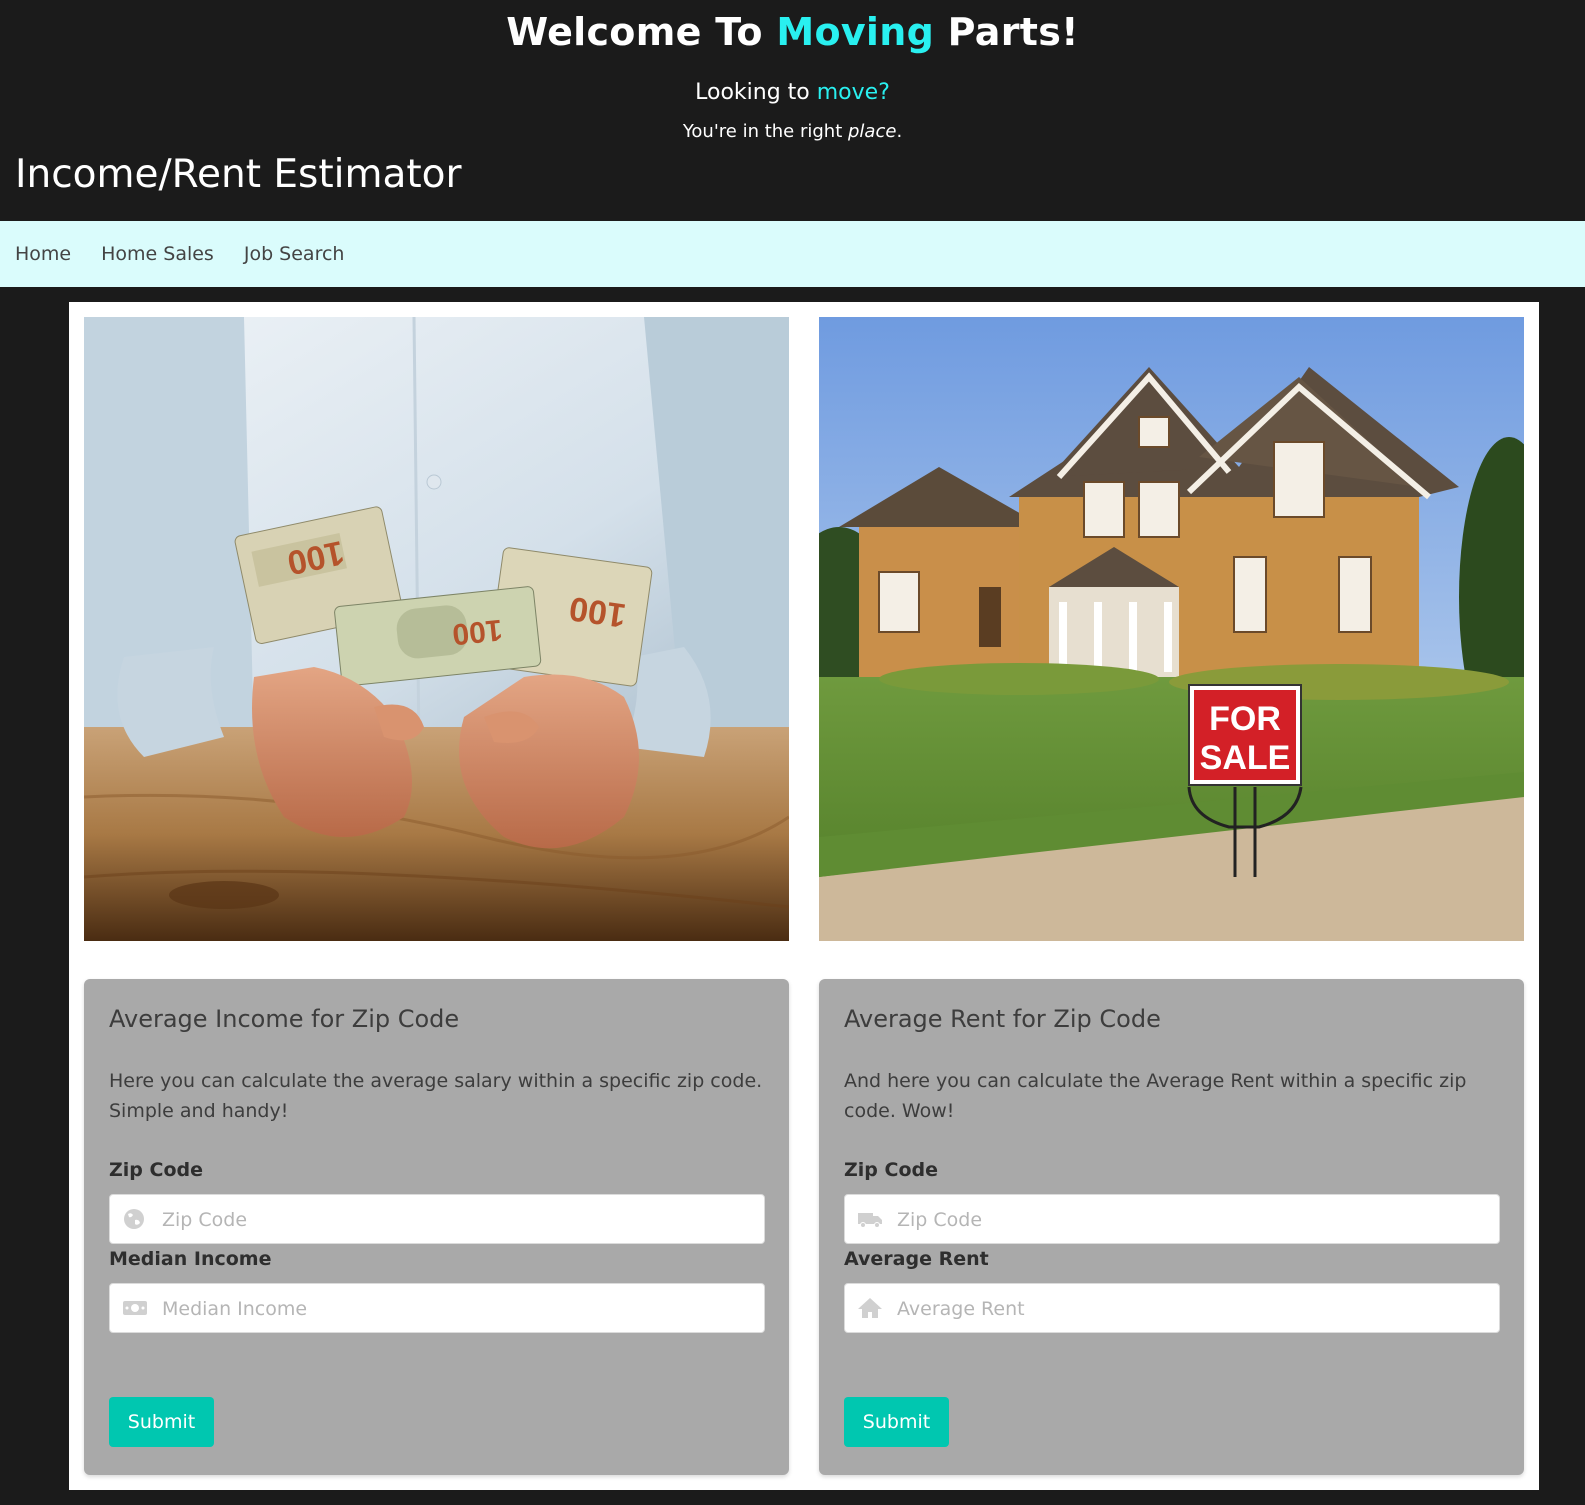 Image resolution: width=1585 pixels, height=1505 pixels. I want to click on hero-title: Welcome To Moving Parts!, so click(792, 32).